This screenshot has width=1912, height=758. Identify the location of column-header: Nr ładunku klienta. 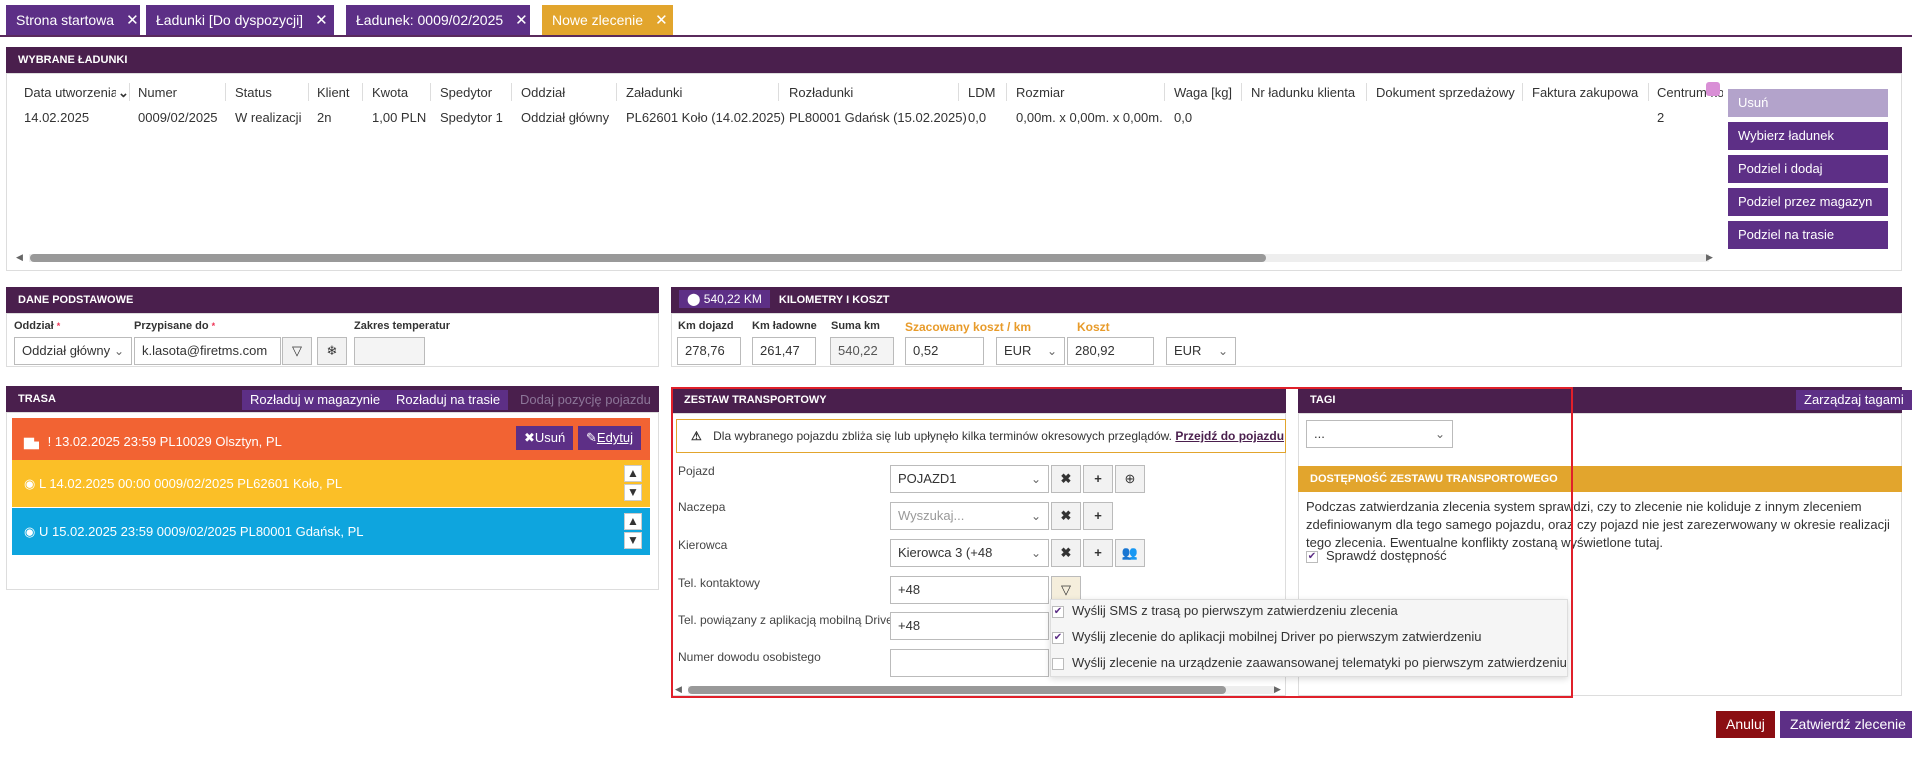
(1303, 92).